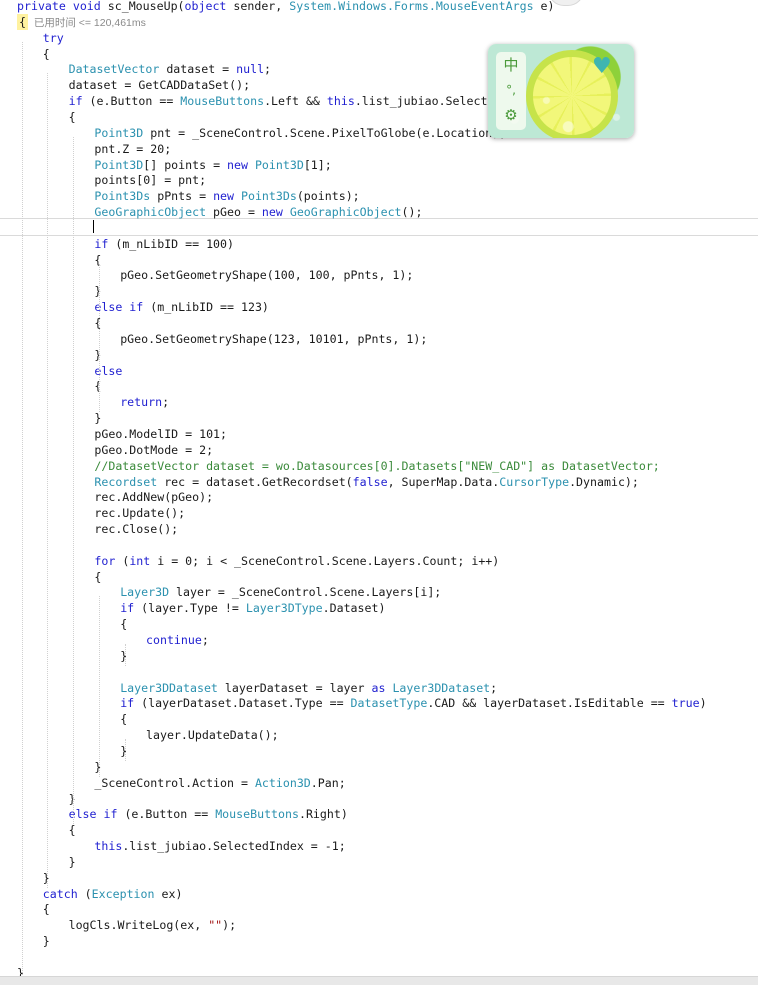  Describe the element at coordinates (511, 115) in the screenshot. I see `gear-icon: ⚙` at that location.